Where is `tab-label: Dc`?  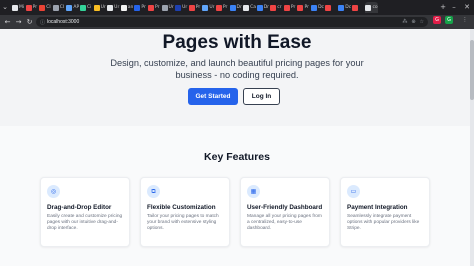
tab-label: Dc is located at coordinates (348, 7).